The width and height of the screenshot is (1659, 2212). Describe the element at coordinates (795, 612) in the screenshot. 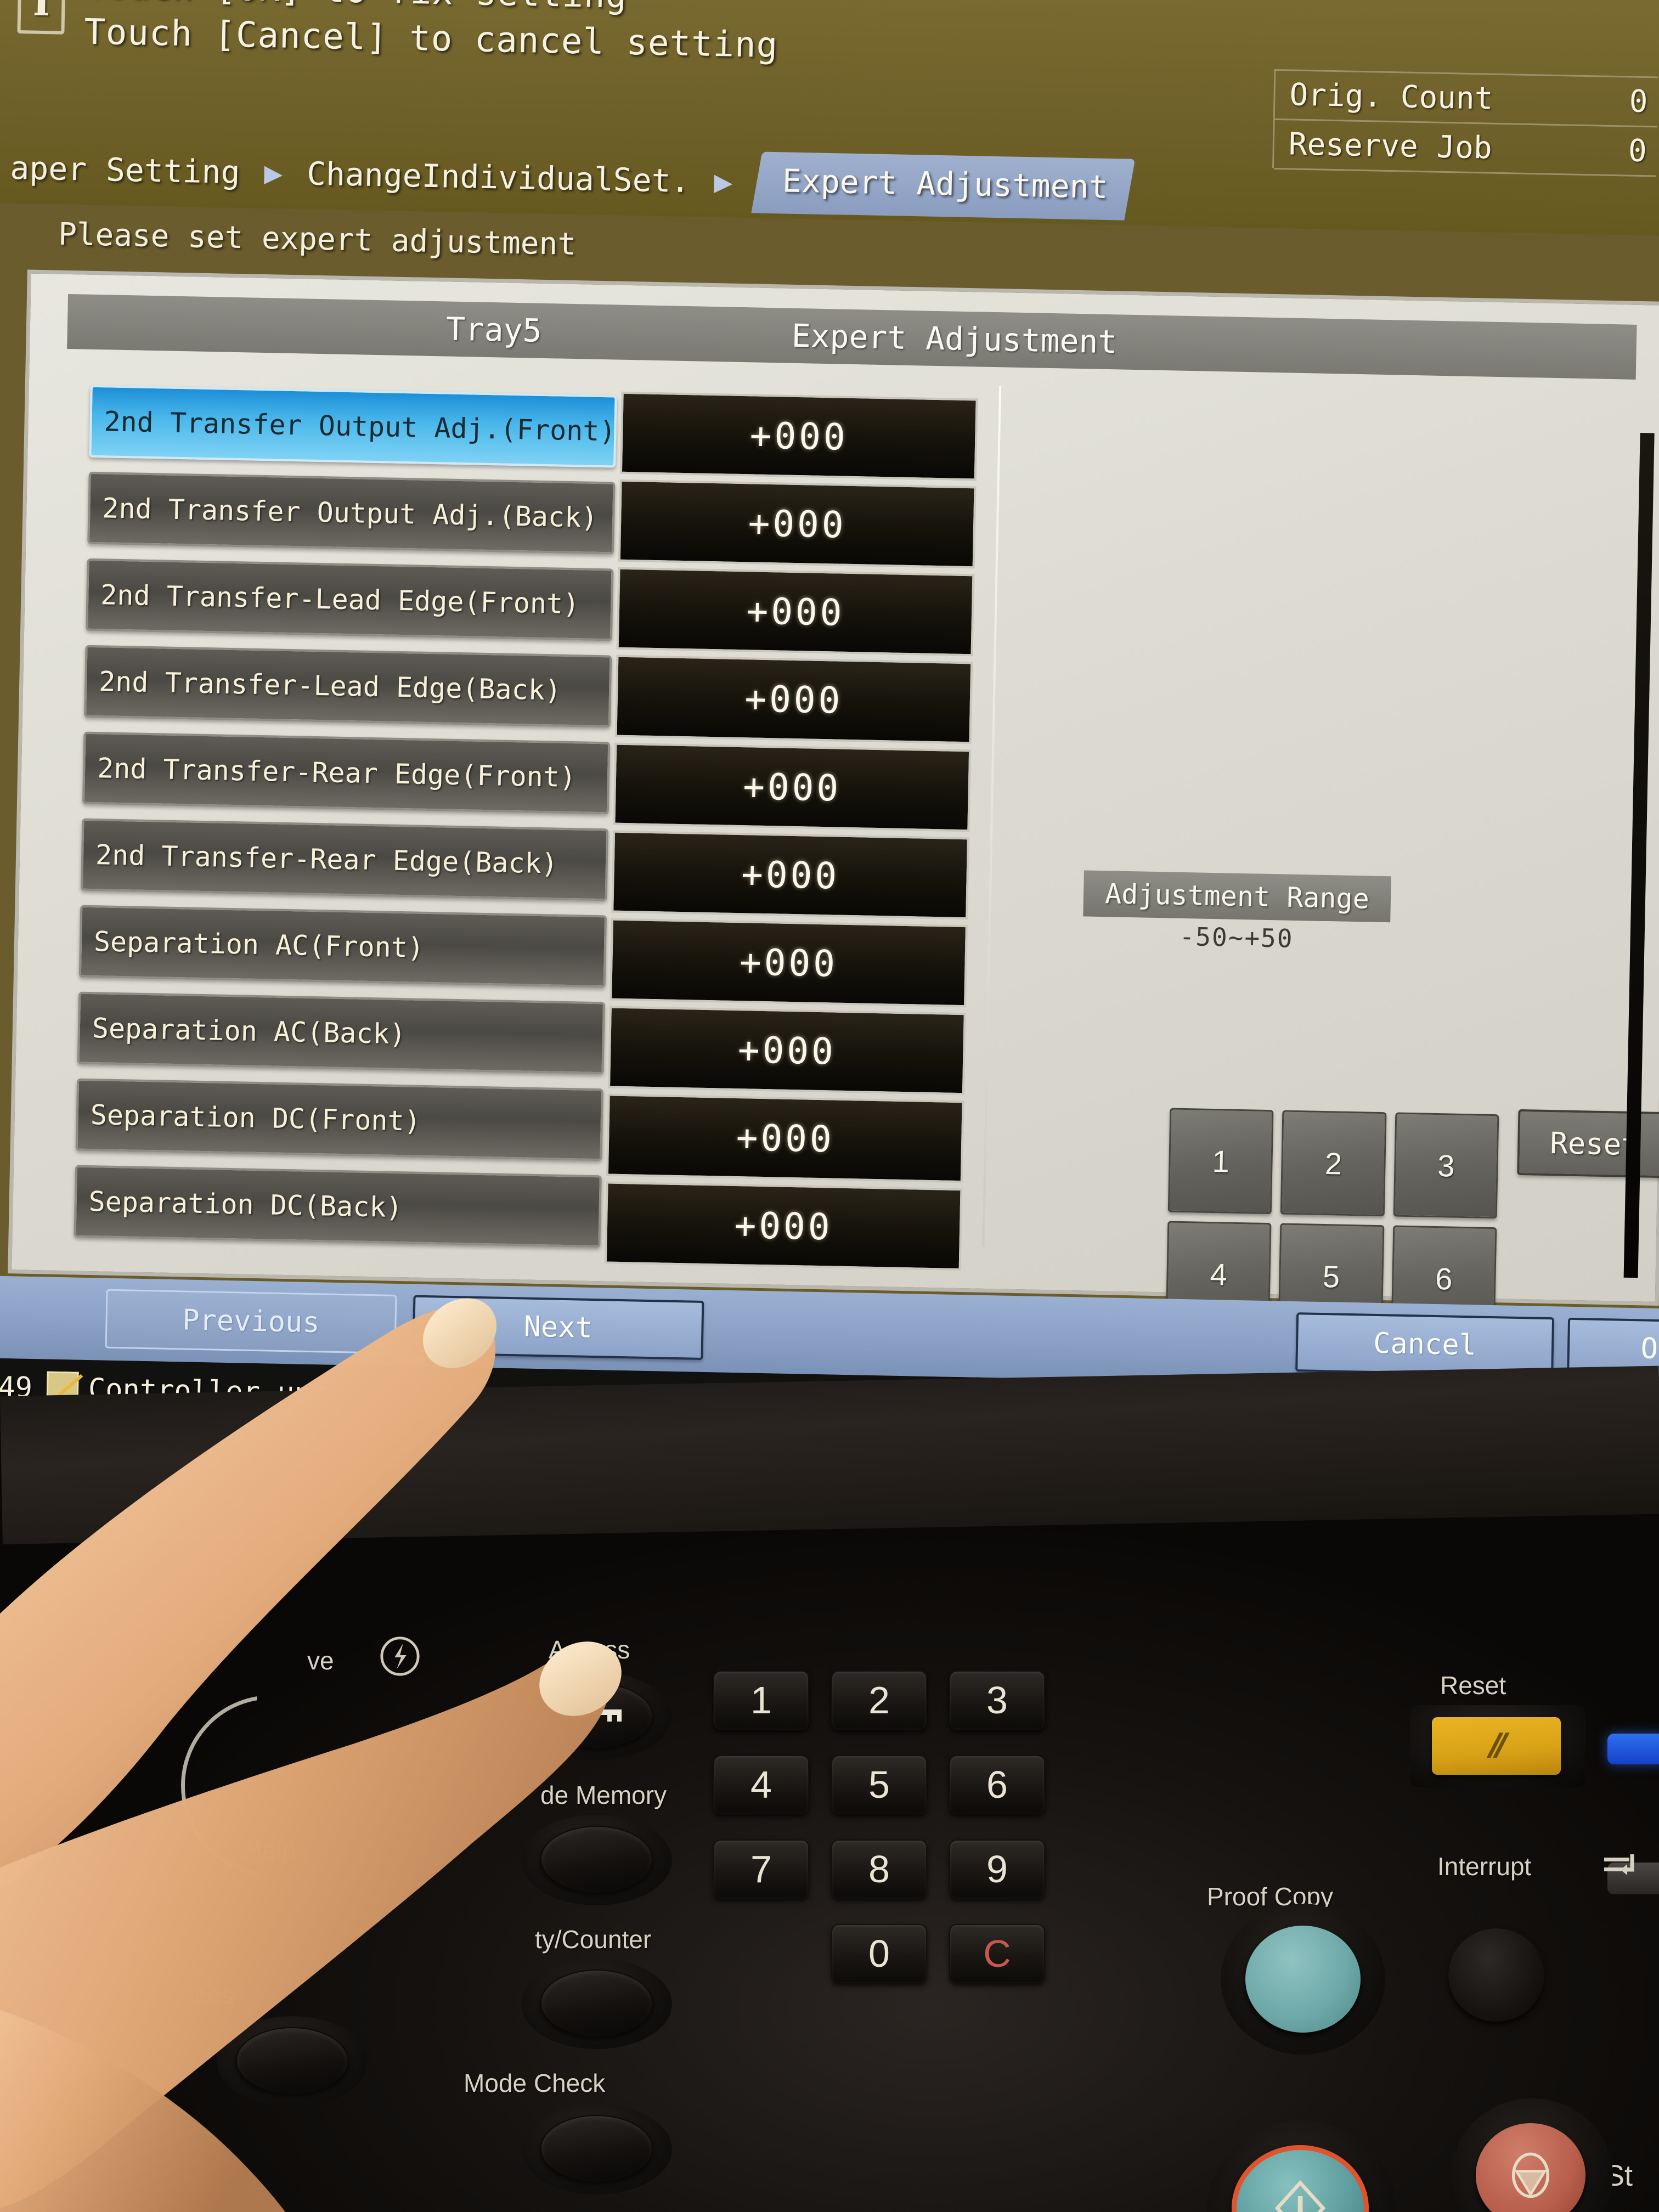

I see `value-2nd-transfer-lead-edge-front: +000` at that location.